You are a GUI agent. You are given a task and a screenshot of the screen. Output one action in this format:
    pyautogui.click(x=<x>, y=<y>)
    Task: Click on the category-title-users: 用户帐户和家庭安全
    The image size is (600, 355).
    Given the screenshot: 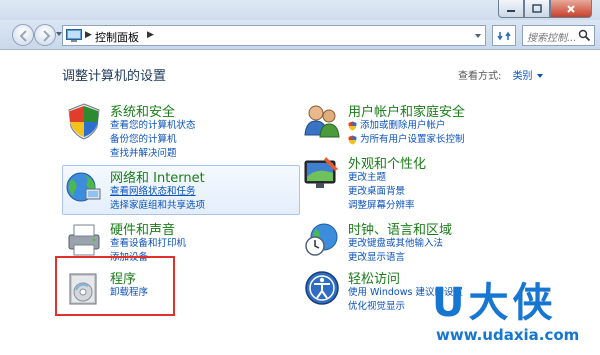 What is the action you would take?
    pyautogui.click(x=406, y=110)
    